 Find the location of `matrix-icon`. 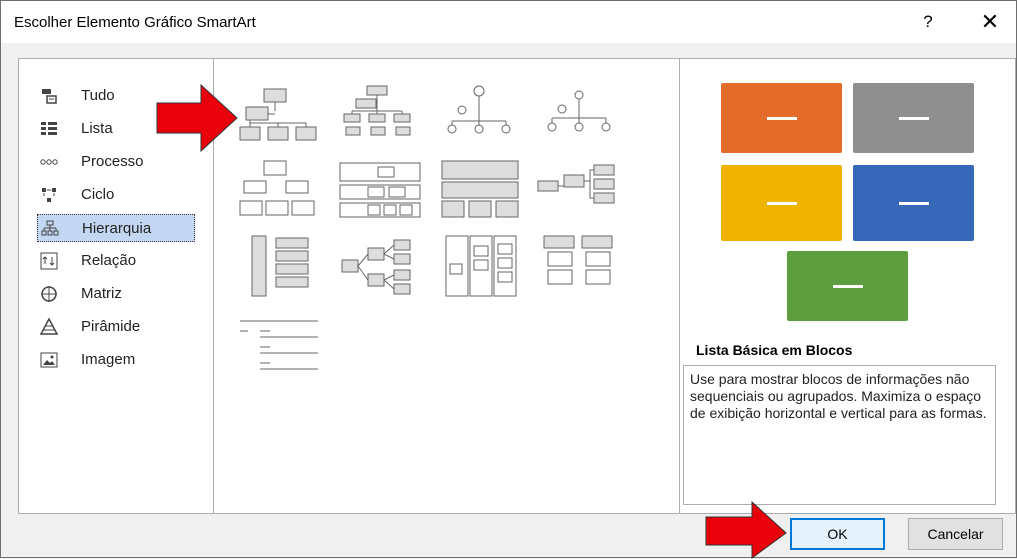

matrix-icon is located at coordinates (49, 294).